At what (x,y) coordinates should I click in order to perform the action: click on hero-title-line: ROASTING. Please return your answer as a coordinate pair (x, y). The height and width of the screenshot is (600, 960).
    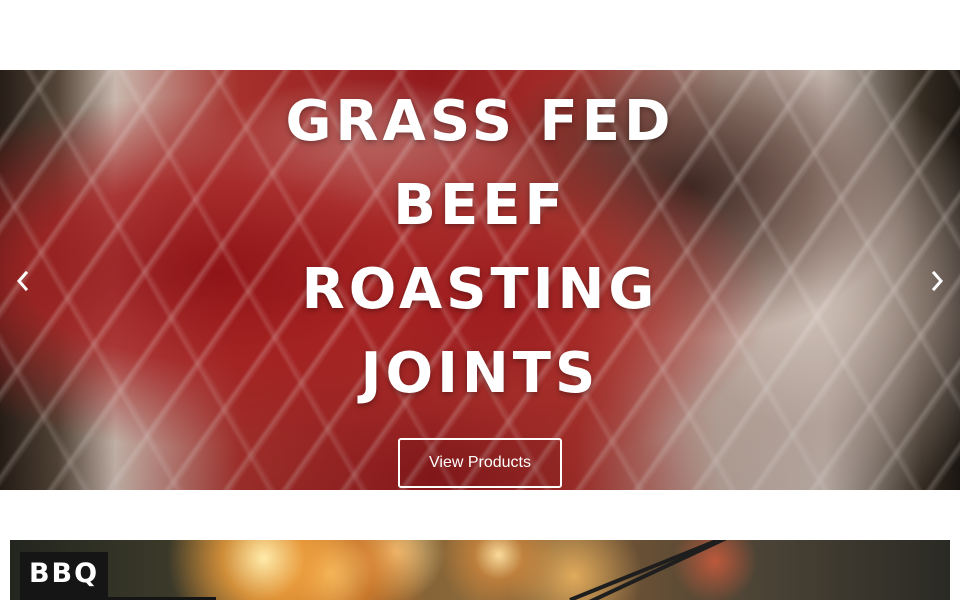
    Looking at the image, I should click on (480, 289).